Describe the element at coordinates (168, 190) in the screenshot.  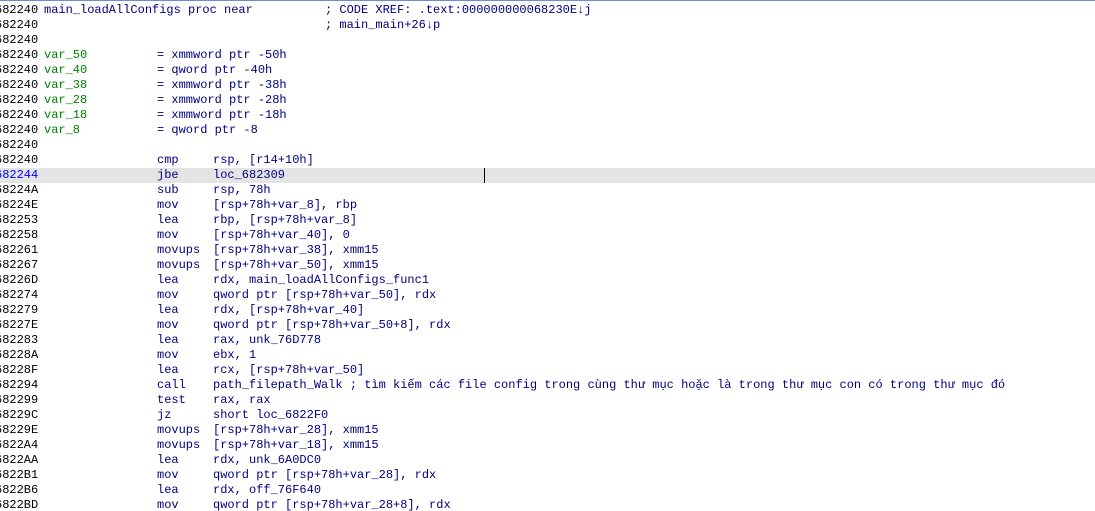
I see `mnemonic: sub` at that location.